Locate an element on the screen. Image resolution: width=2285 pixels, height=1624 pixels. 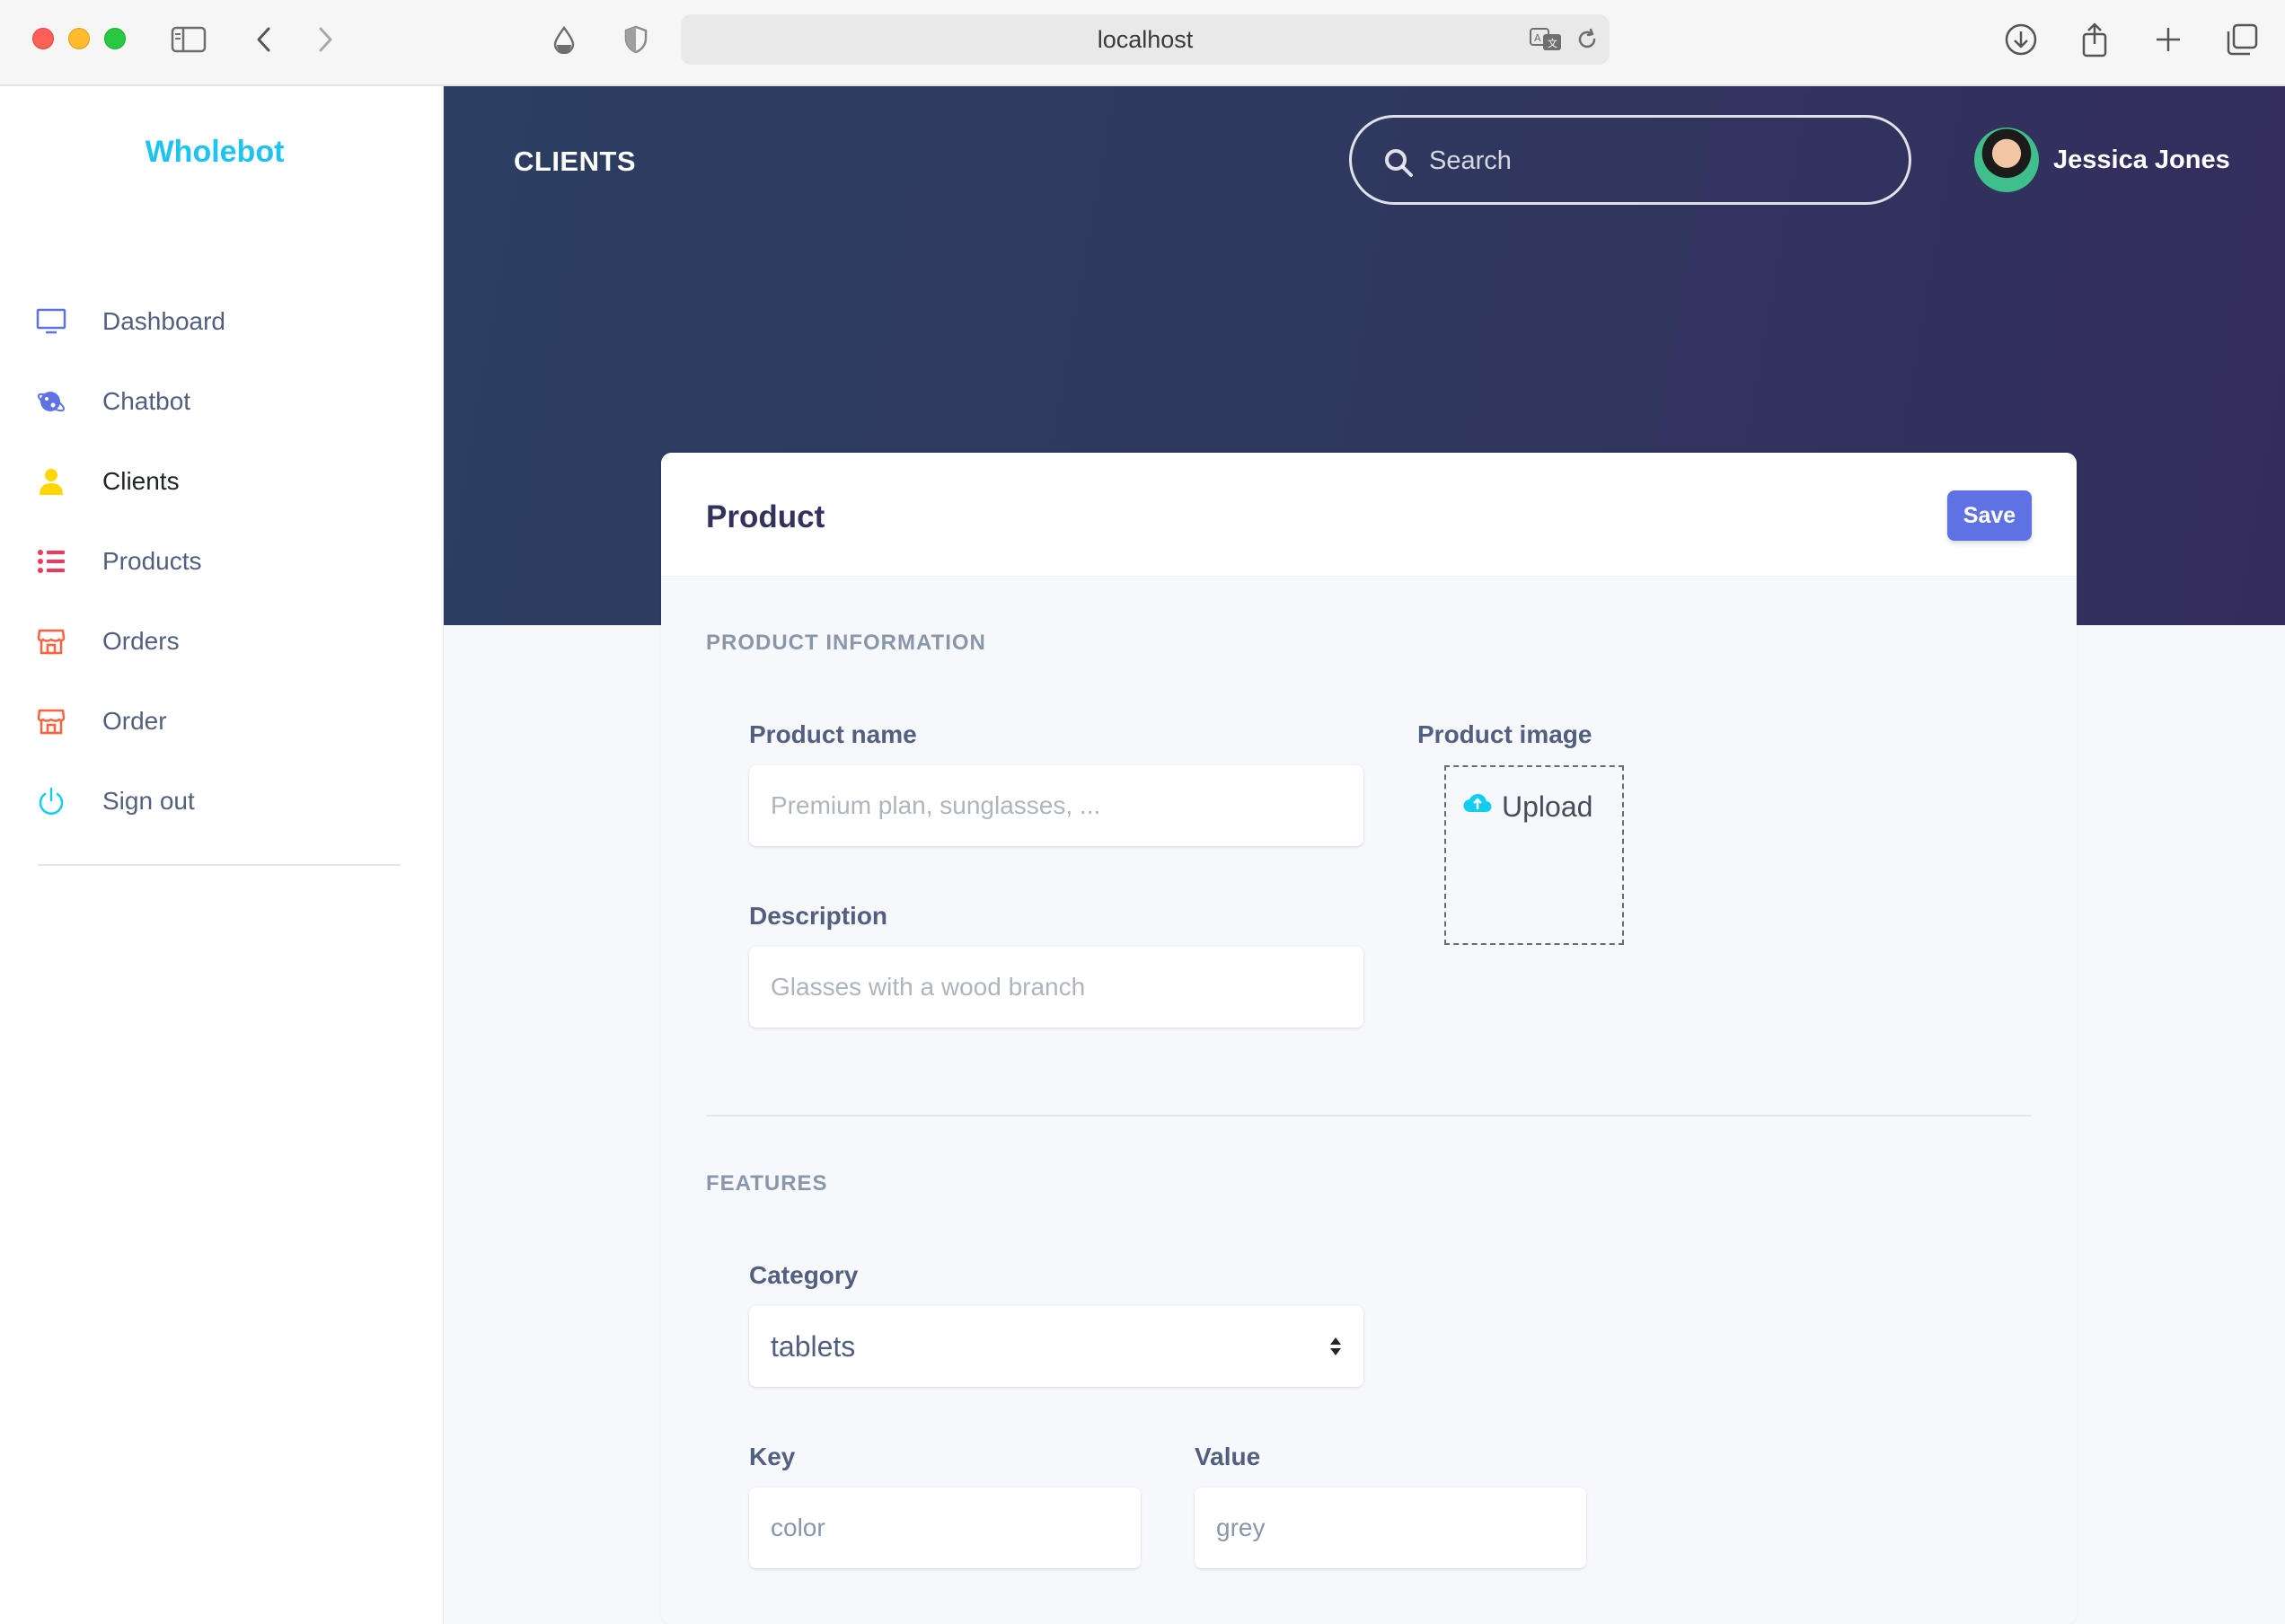
sidebar-item-orders: Orders is located at coordinates (222, 641).